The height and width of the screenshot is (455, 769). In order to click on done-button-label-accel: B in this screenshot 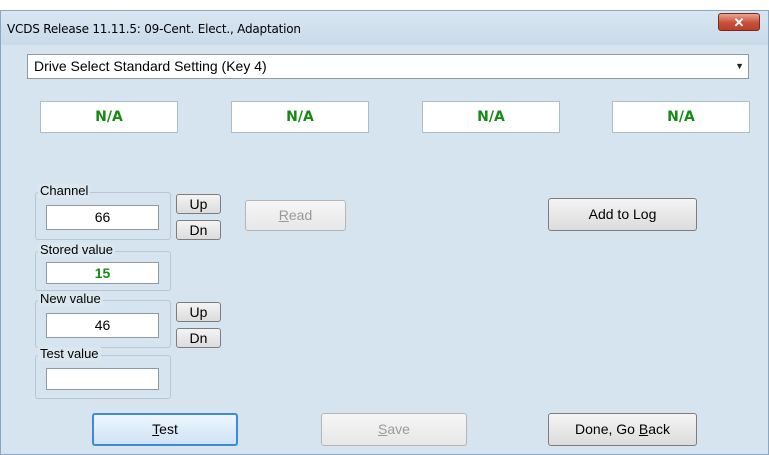, I will do `click(643, 429)`.